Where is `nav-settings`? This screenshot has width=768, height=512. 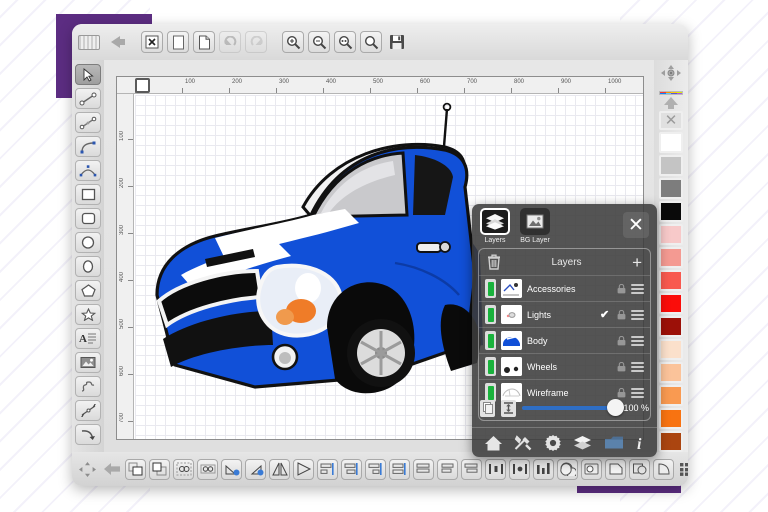 nav-settings is located at coordinates (553, 443).